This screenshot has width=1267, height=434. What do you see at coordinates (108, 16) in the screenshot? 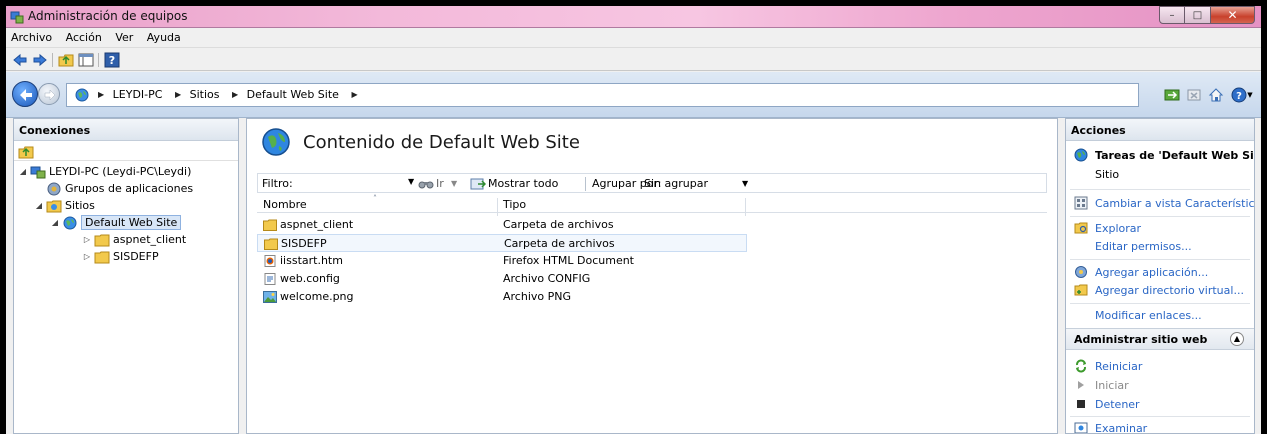
I see `window-title: Administración de equipos` at bounding box center [108, 16].